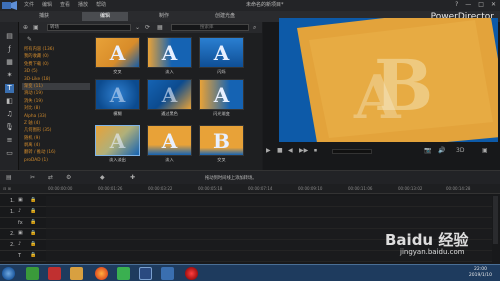 The image size is (500, 281). What do you see at coordinates (493, 4) in the screenshot?
I see `close-icon: ✕` at bounding box center [493, 4].